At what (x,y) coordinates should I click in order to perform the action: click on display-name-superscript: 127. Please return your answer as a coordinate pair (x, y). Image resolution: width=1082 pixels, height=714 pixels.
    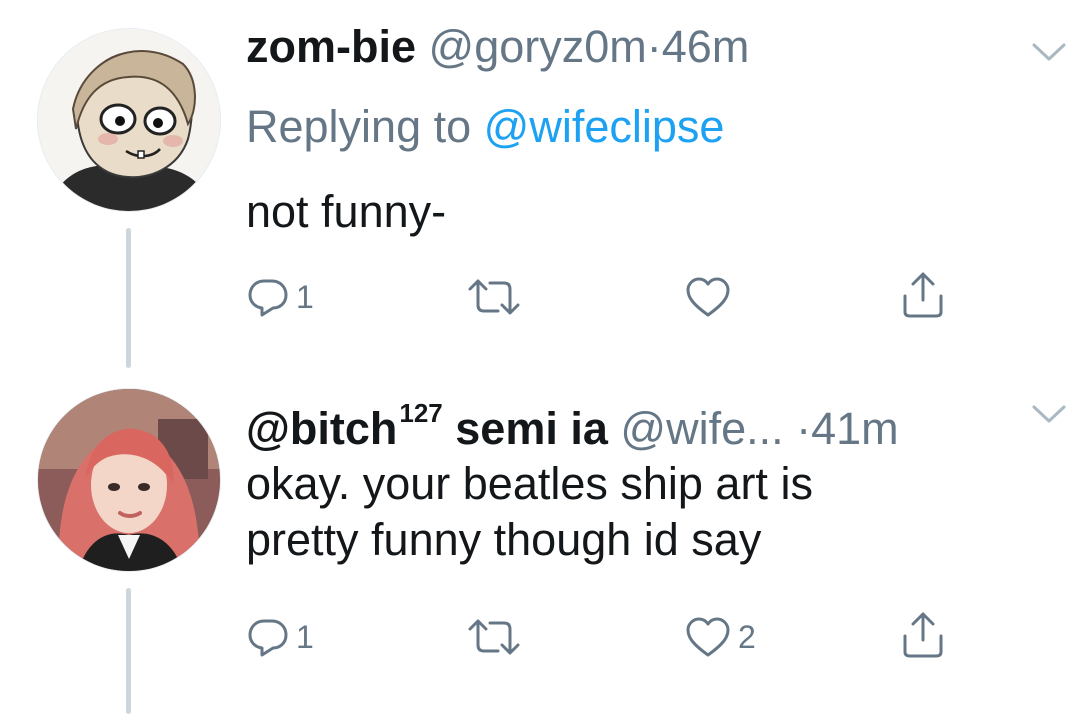
    Looking at the image, I should click on (421, 413).